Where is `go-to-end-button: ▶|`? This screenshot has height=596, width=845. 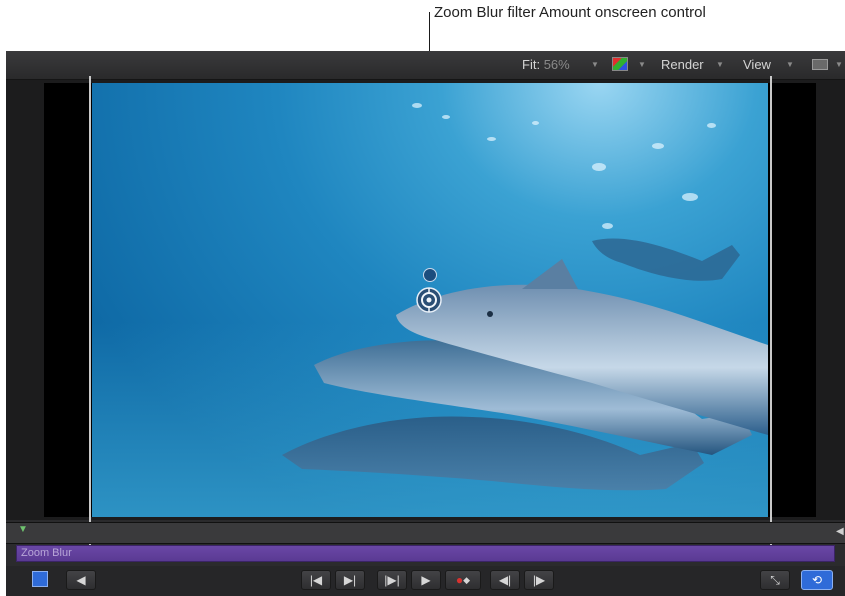
go-to-end-button: ▶| is located at coordinates (350, 580).